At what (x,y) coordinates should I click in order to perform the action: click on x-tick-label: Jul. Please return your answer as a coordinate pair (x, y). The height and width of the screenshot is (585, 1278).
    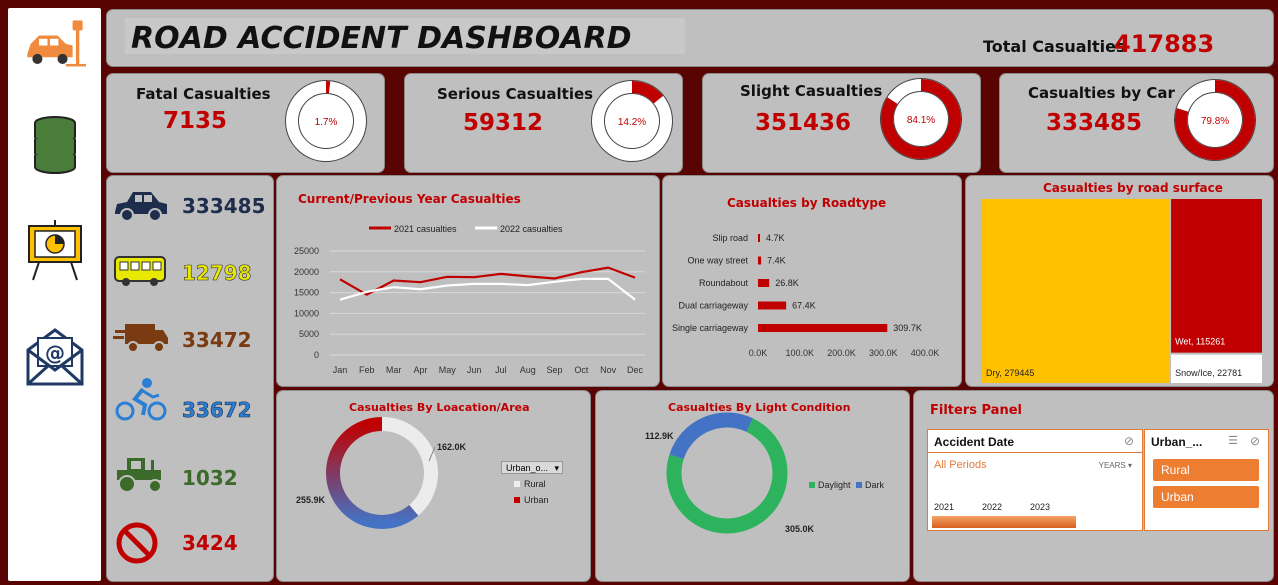
    Looking at the image, I should click on (501, 370).